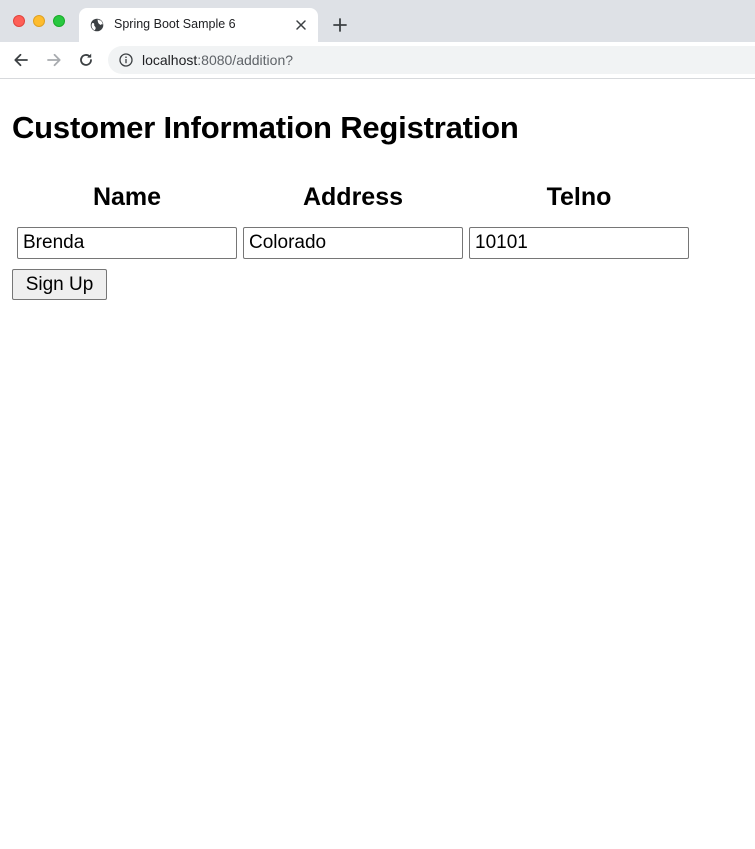 The height and width of the screenshot is (849, 755). I want to click on page-title: Customer Information Registration, so click(265, 127).